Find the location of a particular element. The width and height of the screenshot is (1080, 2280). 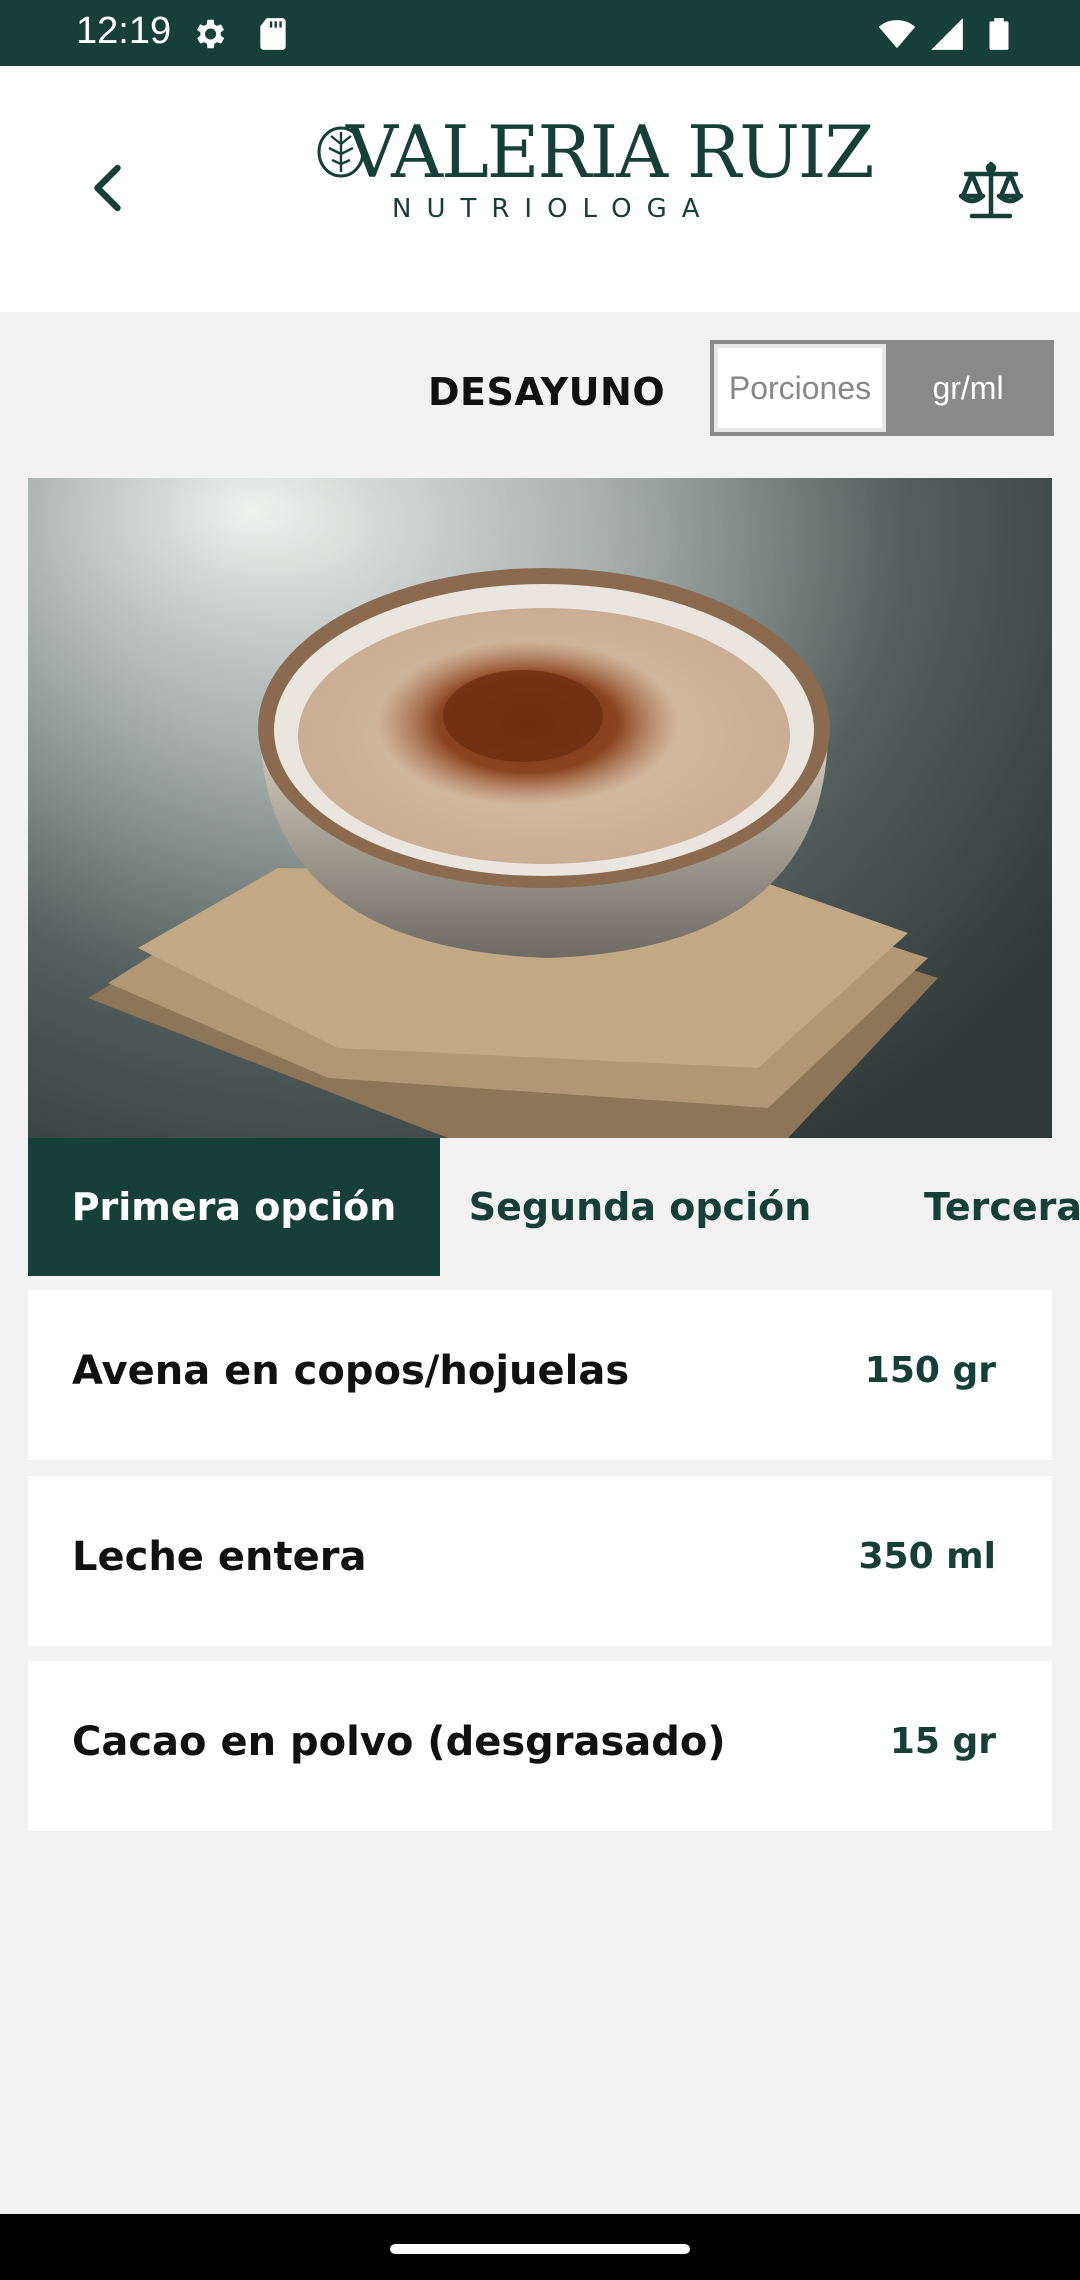

brand-logo: VALERIA RUIZ NUTRIOLOGA is located at coordinates (592, 170).